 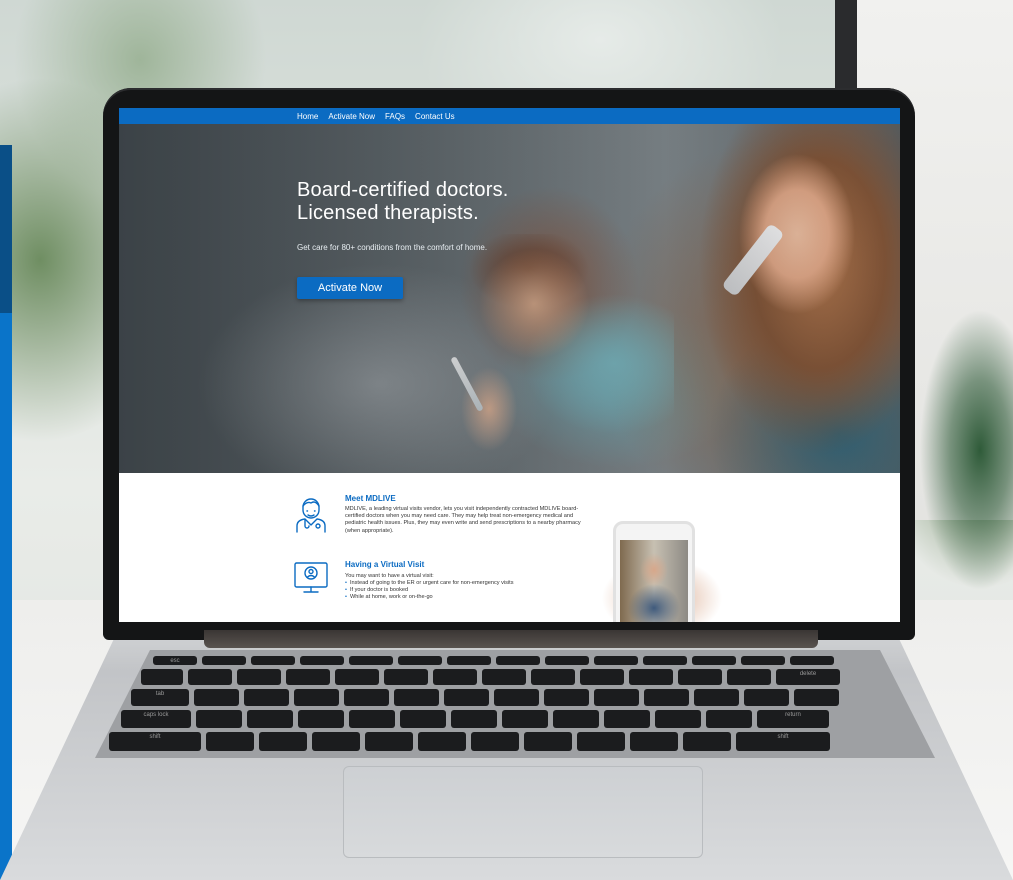 I want to click on keyboard-row-home: caps lock return, so click(x=515, y=719).